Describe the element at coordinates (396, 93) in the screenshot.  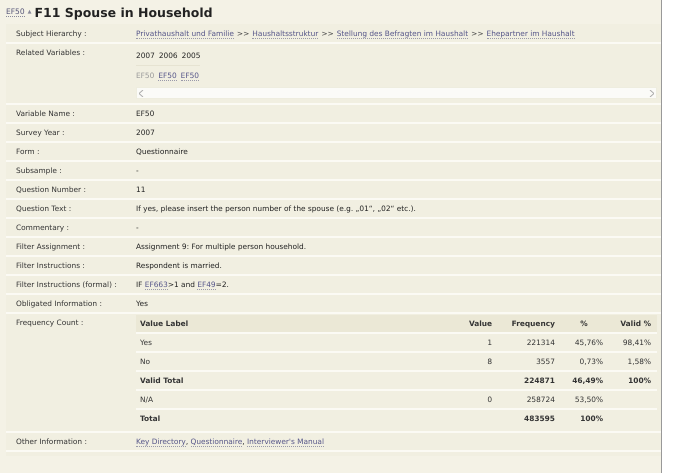
I see `horizontal-scrollbar` at that location.